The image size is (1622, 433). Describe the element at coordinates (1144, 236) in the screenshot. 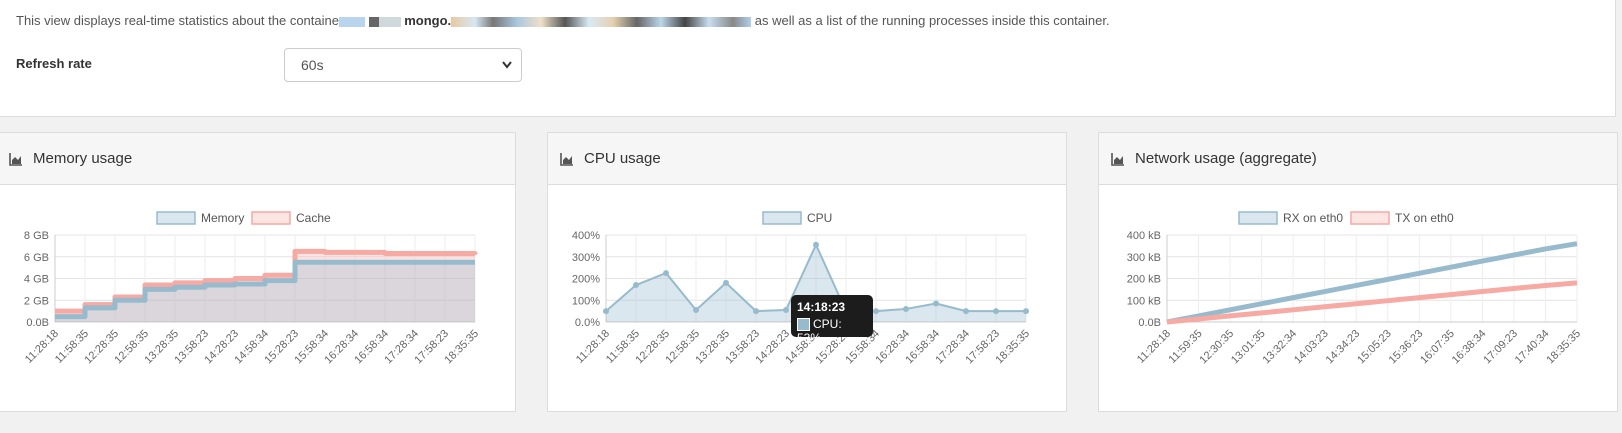

I see `y-tick-label: 400 kB` at that location.